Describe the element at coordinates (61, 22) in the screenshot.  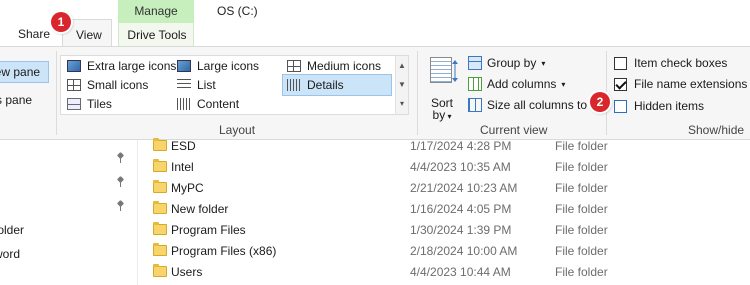
I see `callout-badge-1: 1` at that location.